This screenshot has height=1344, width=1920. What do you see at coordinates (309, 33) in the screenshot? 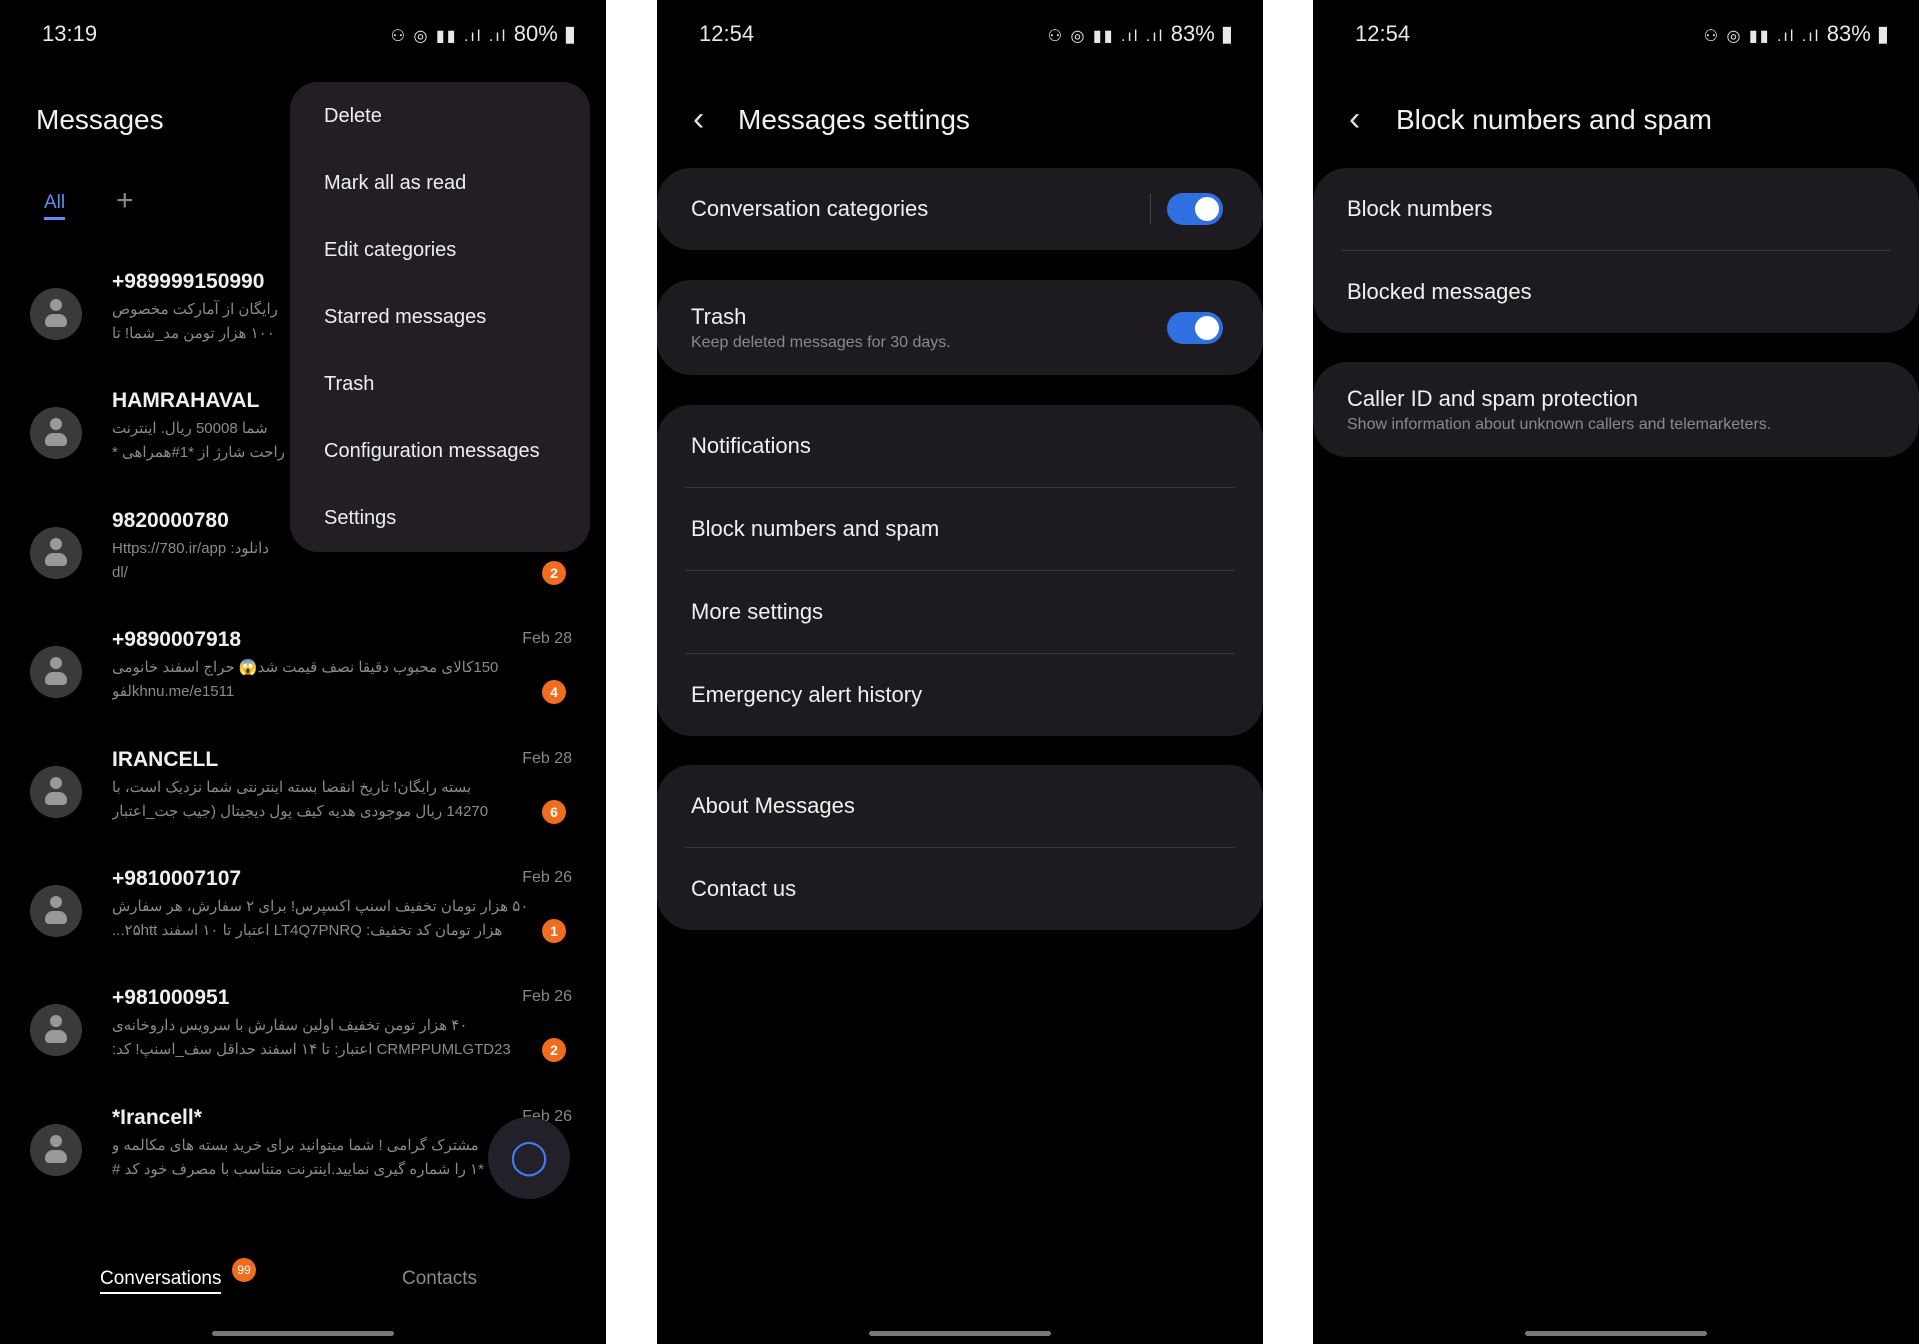
I see `status-bar: 13:19 ⚇ ◎ ▮▮ .ıl .ıl 80% ▮` at bounding box center [309, 33].